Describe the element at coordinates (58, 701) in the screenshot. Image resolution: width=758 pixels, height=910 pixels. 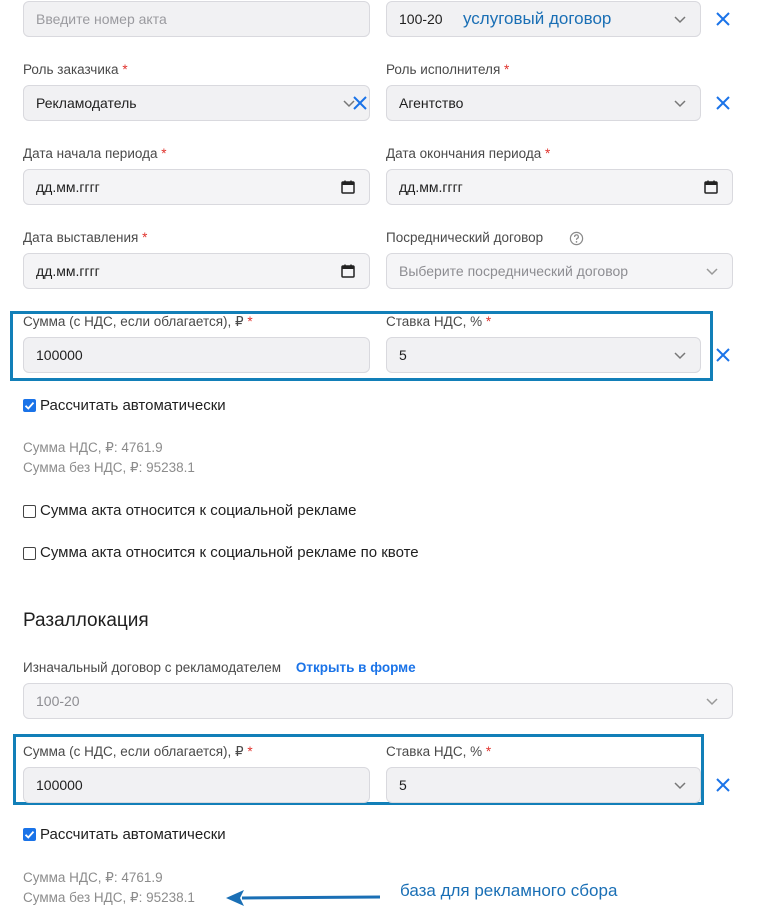
I see `orig-contract-value: 100-20` at that location.